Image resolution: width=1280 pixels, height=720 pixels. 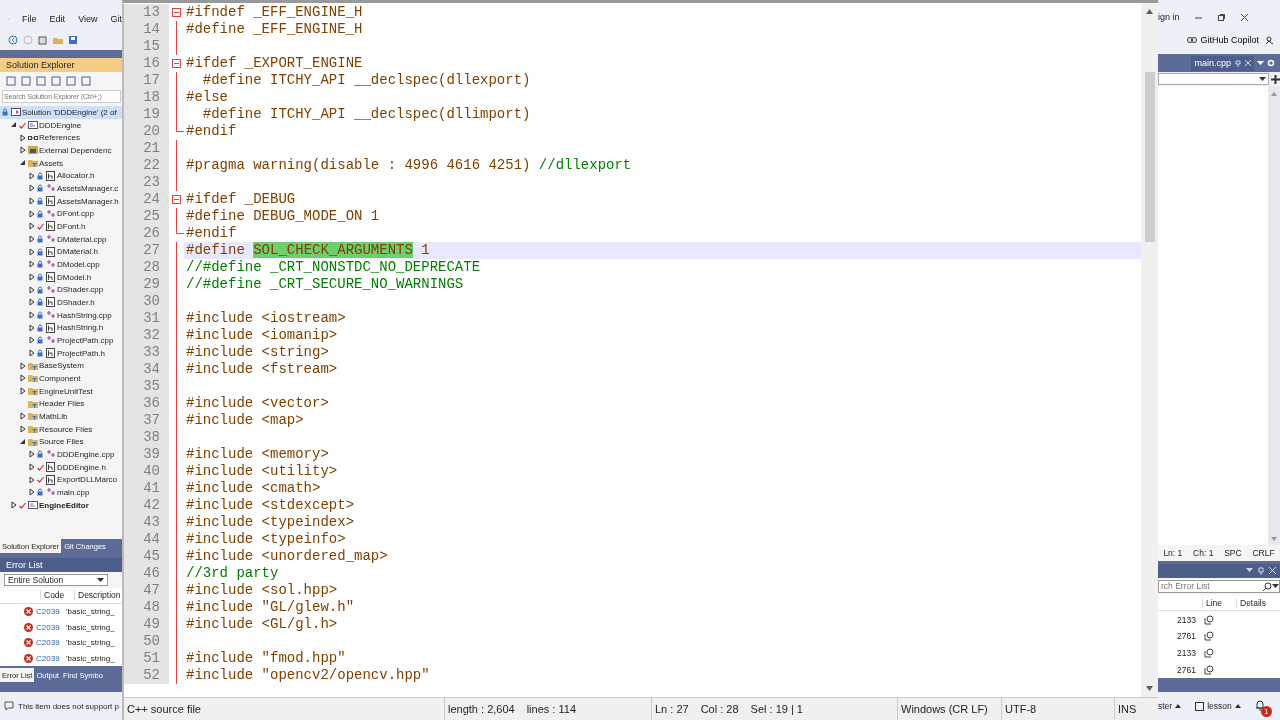 What do you see at coordinates (1244, 17) in the screenshot?
I see `close-icon` at bounding box center [1244, 17].